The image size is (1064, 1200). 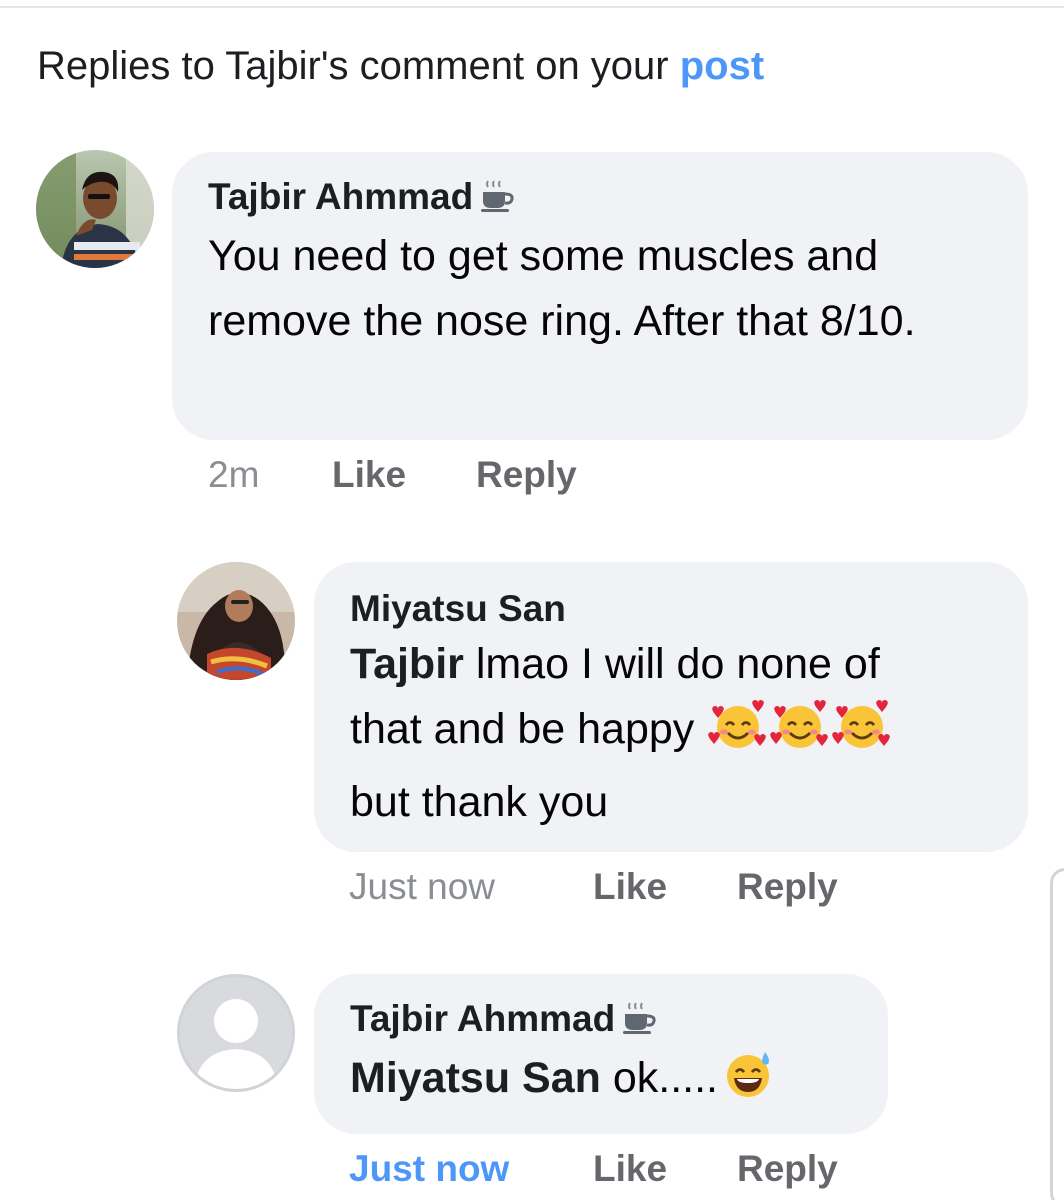 I want to click on mention-tag: Tajbir, so click(x=407, y=664).